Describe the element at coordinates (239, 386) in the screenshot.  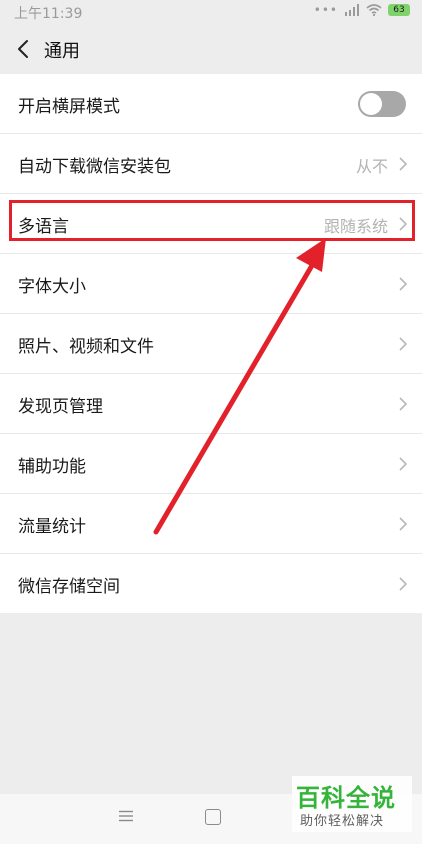
I see `annotation-arrow-icon` at that location.